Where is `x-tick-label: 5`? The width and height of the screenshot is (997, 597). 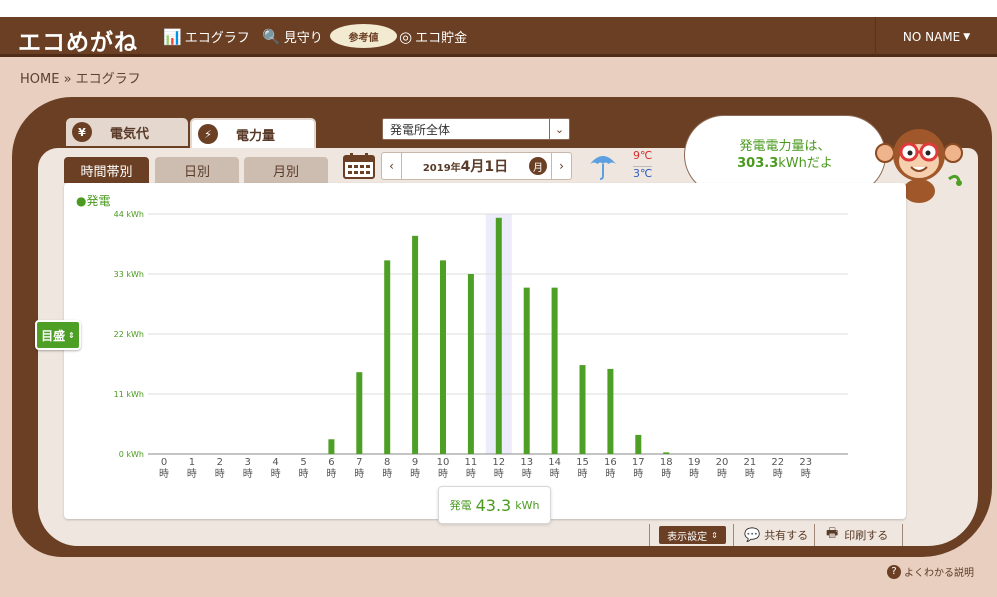
x-tick-label: 5 is located at coordinates (303, 462).